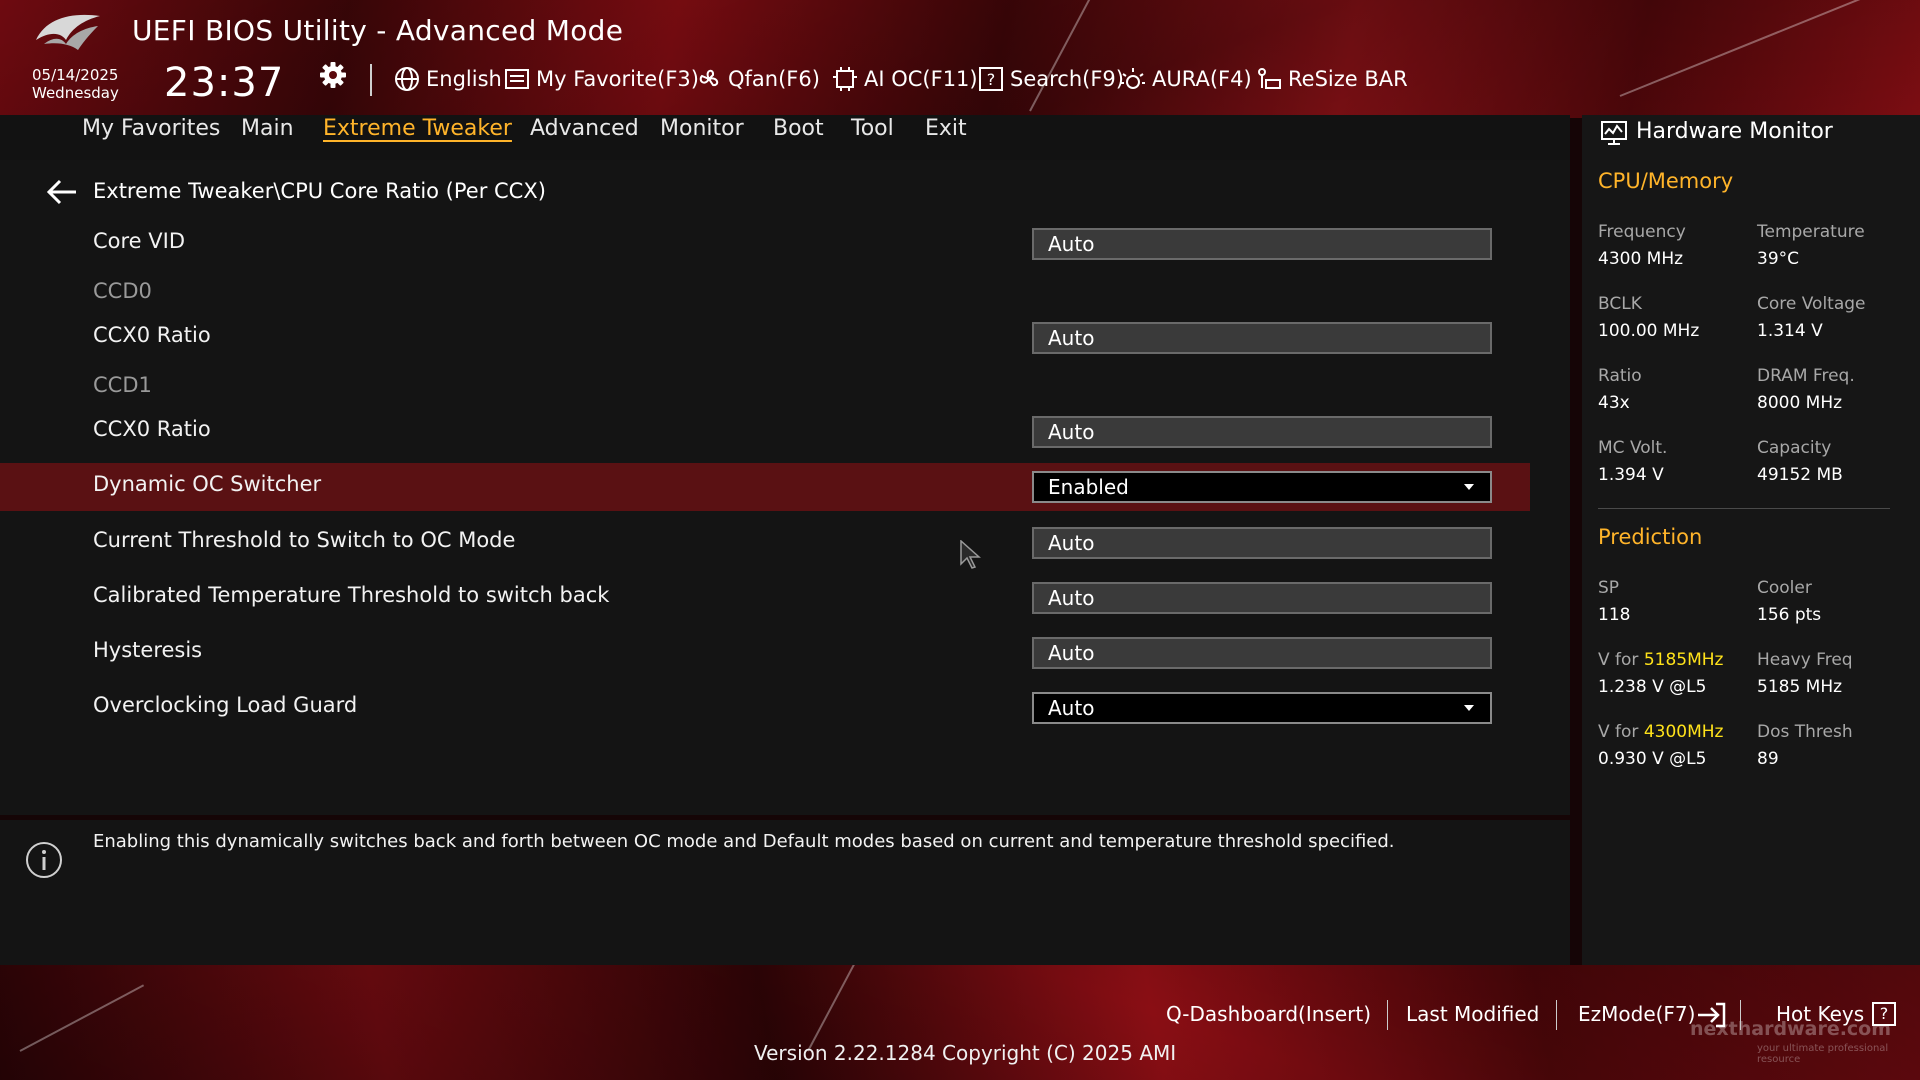  I want to click on exit-arrow-icon, so click(1712, 1015).